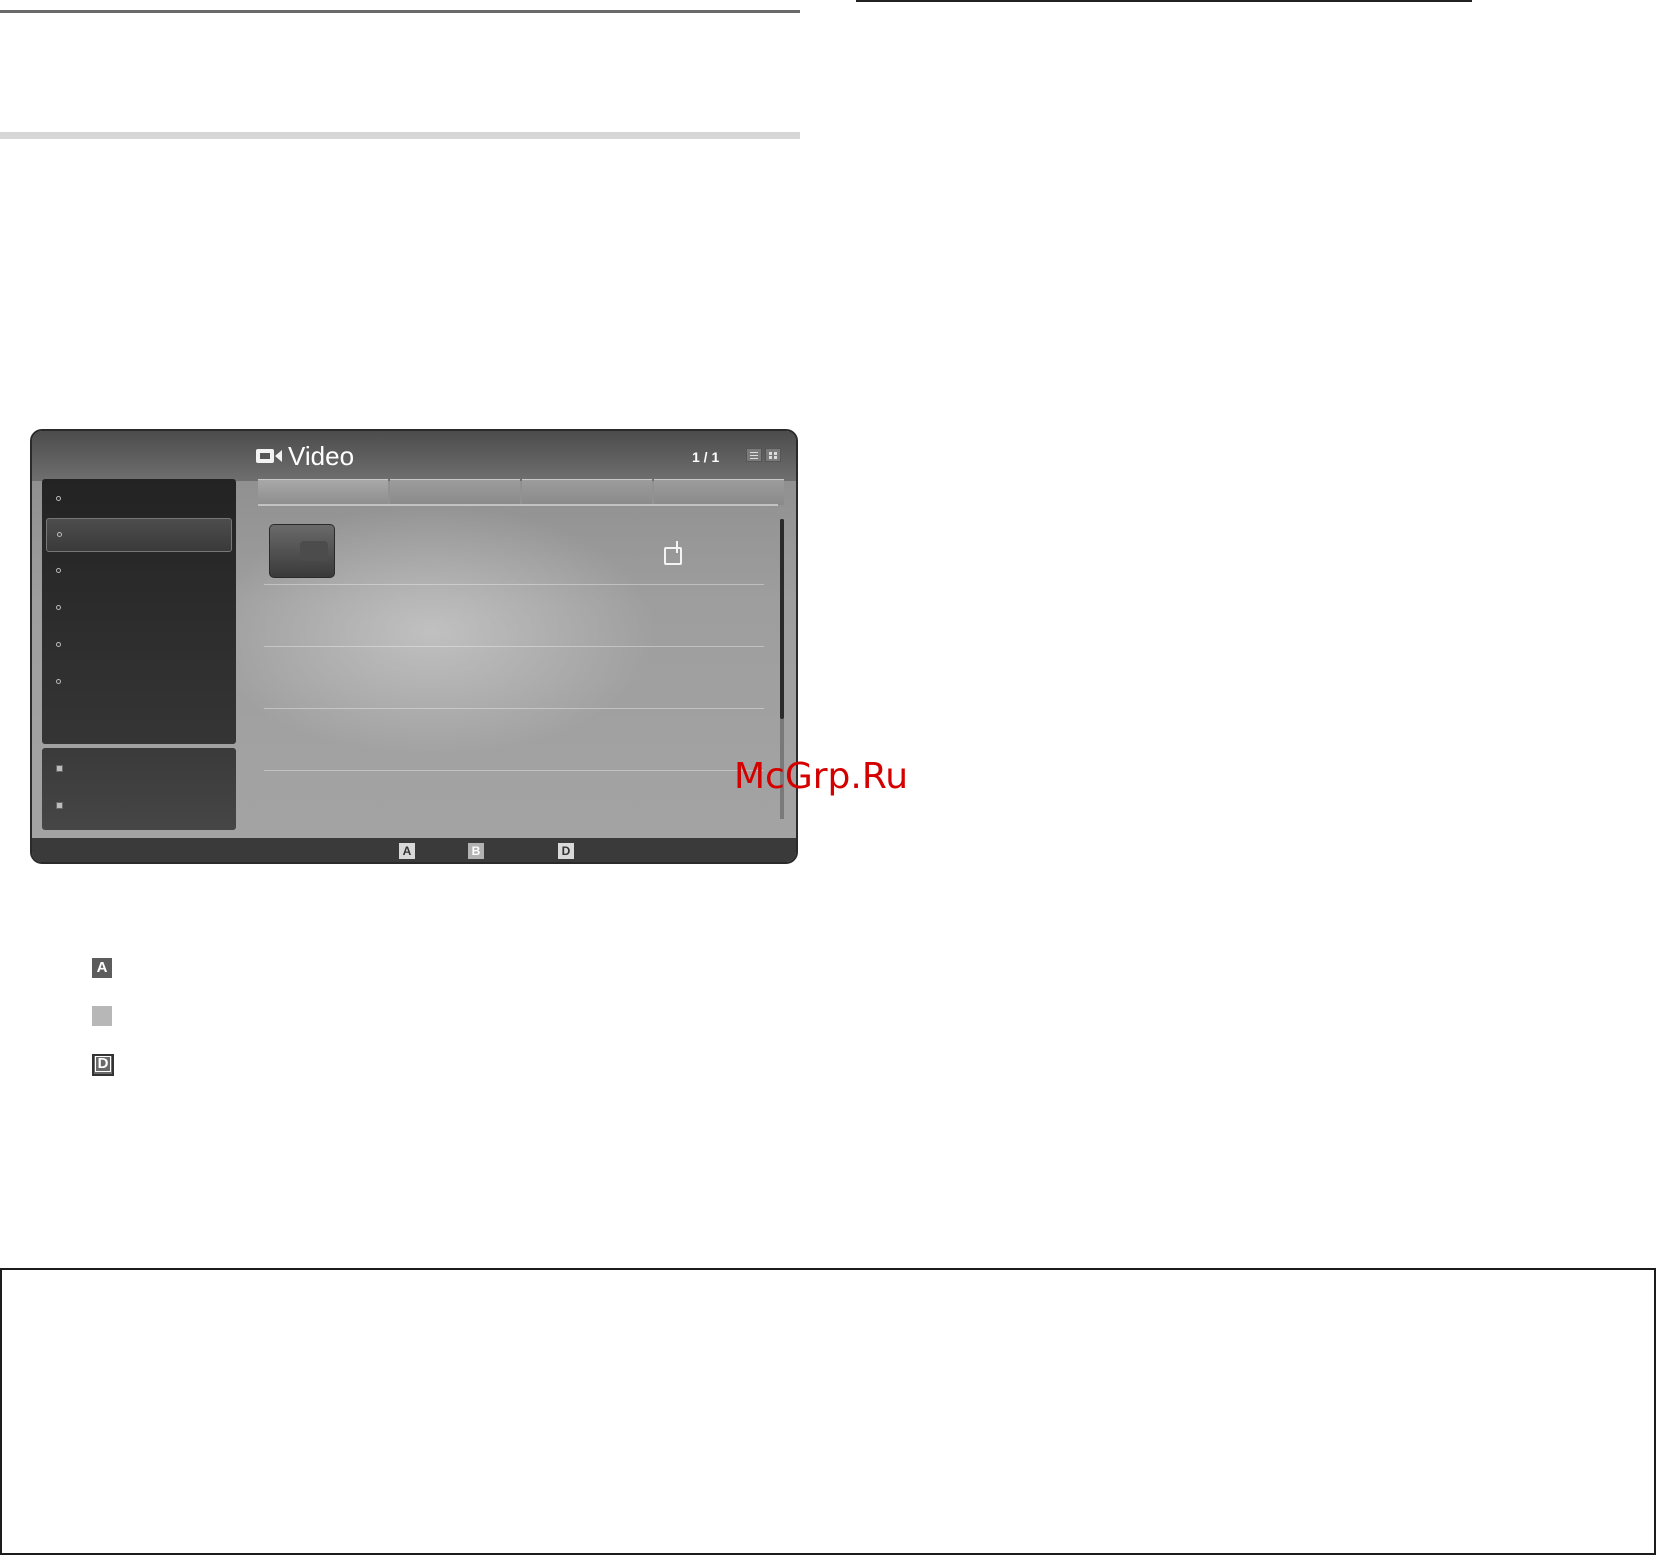 The image size is (1658, 1557). I want to click on page-counter: 1 / 1, so click(706, 457).